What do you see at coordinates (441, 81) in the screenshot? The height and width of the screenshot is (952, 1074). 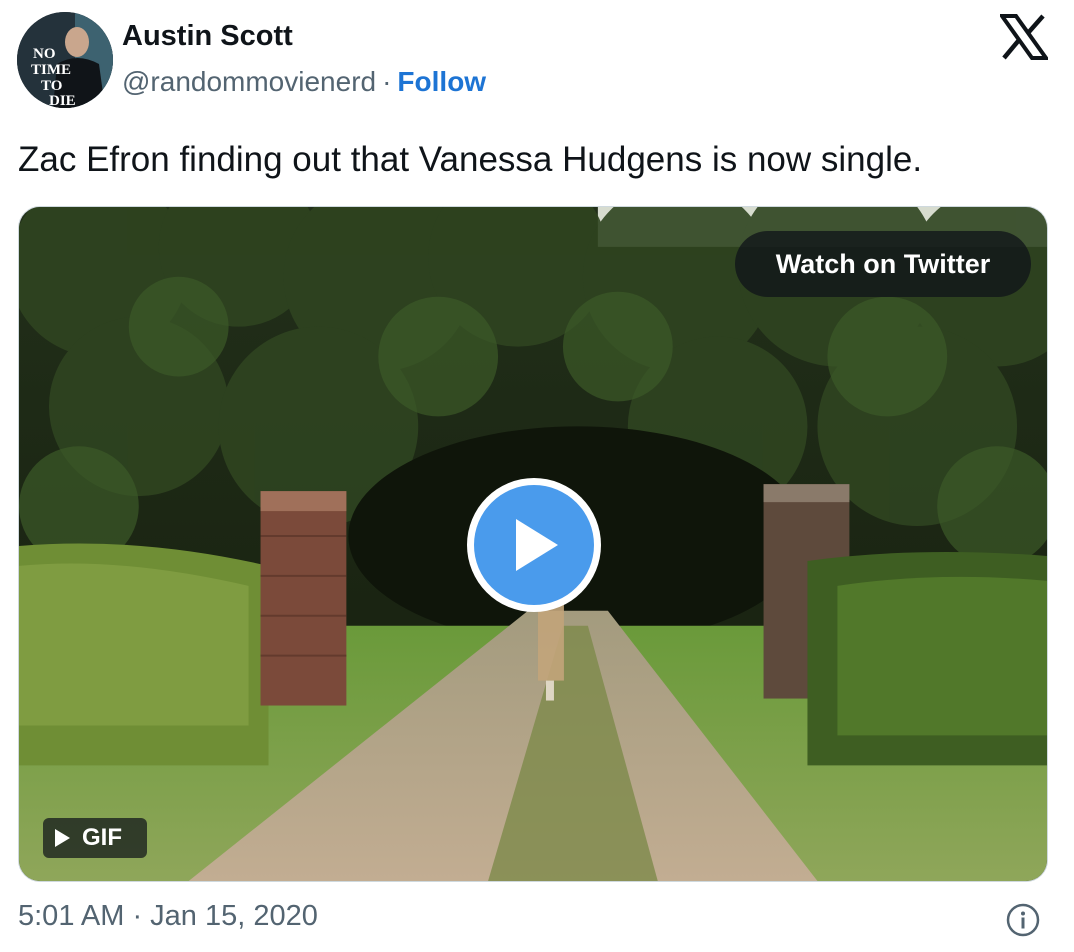 I see `follow-button: Follow` at bounding box center [441, 81].